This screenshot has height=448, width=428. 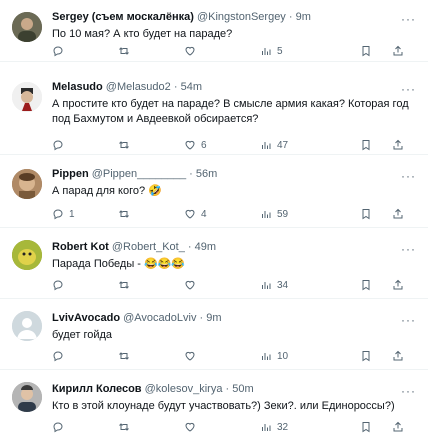 What do you see at coordinates (274, 427) in the screenshot?
I see `views-button: 32` at bounding box center [274, 427].